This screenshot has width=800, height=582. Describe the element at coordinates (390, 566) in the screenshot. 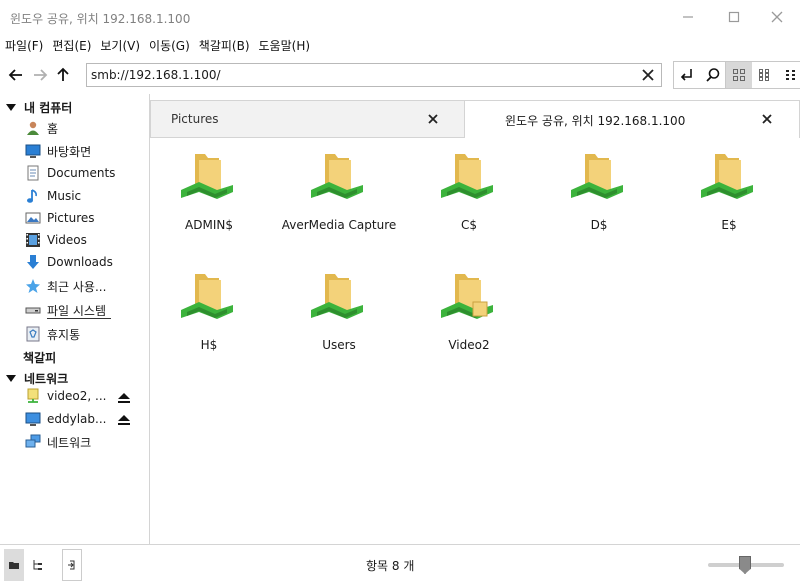

I see `item-count: 항목 8 개` at that location.